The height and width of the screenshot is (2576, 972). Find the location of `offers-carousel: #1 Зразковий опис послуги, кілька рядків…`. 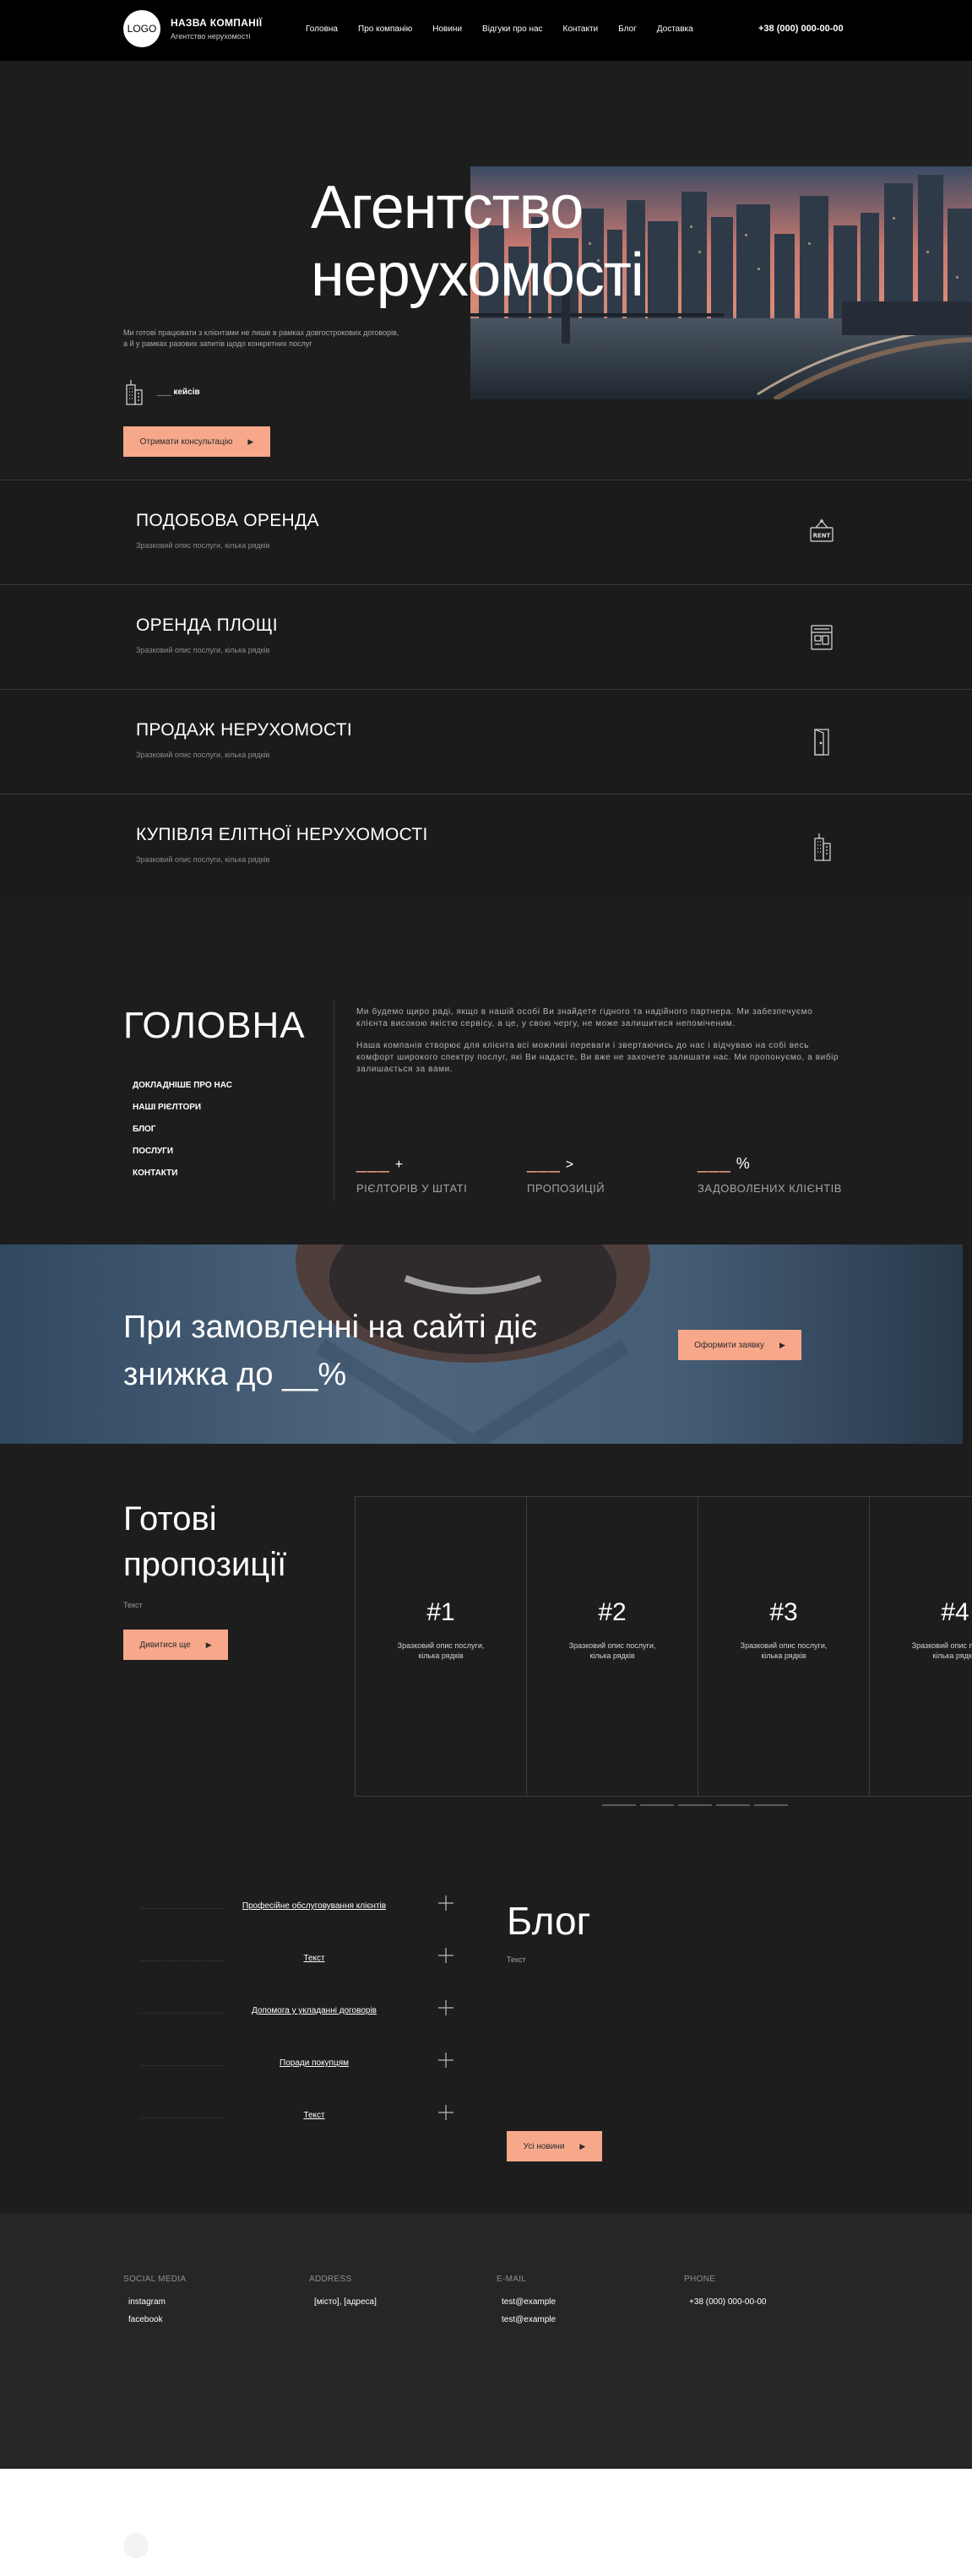

offers-carousel: #1 Зразковий опис послуги, кілька рядків… is located at coordinates (663, 1646).